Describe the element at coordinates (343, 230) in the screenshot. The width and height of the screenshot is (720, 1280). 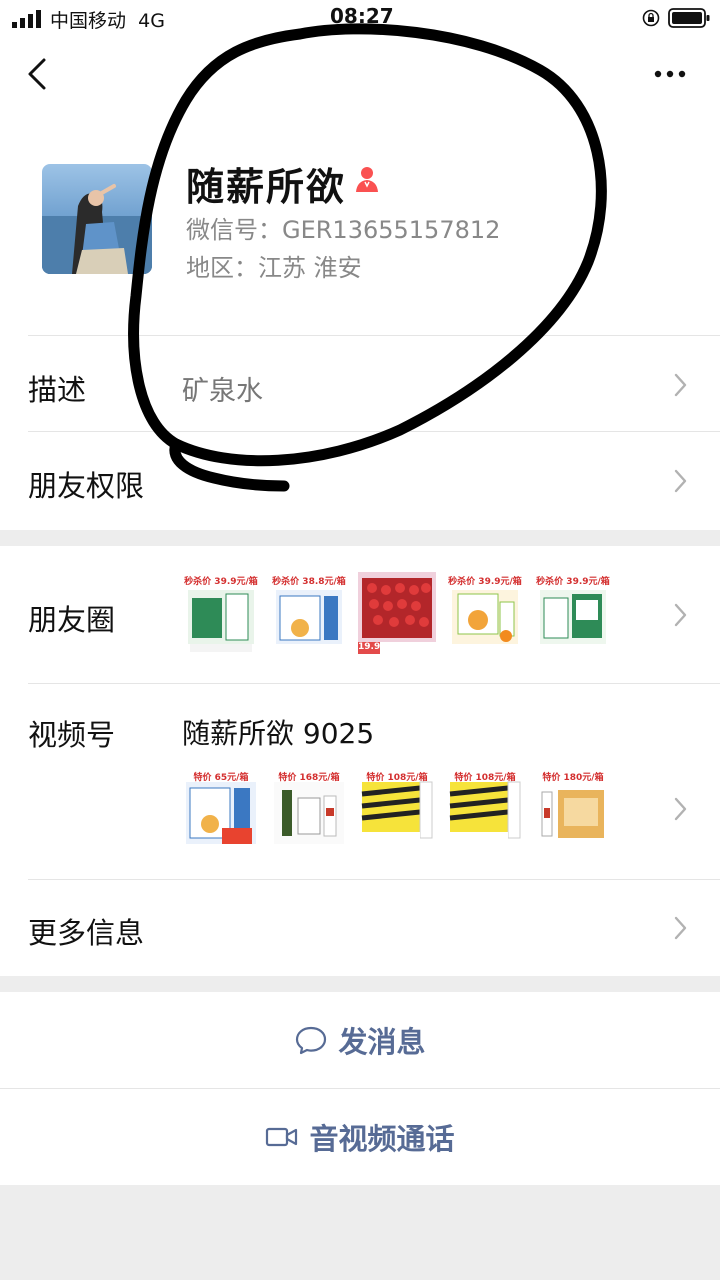
I see `wechat-id: 微信号：GER13655157812` at that location.